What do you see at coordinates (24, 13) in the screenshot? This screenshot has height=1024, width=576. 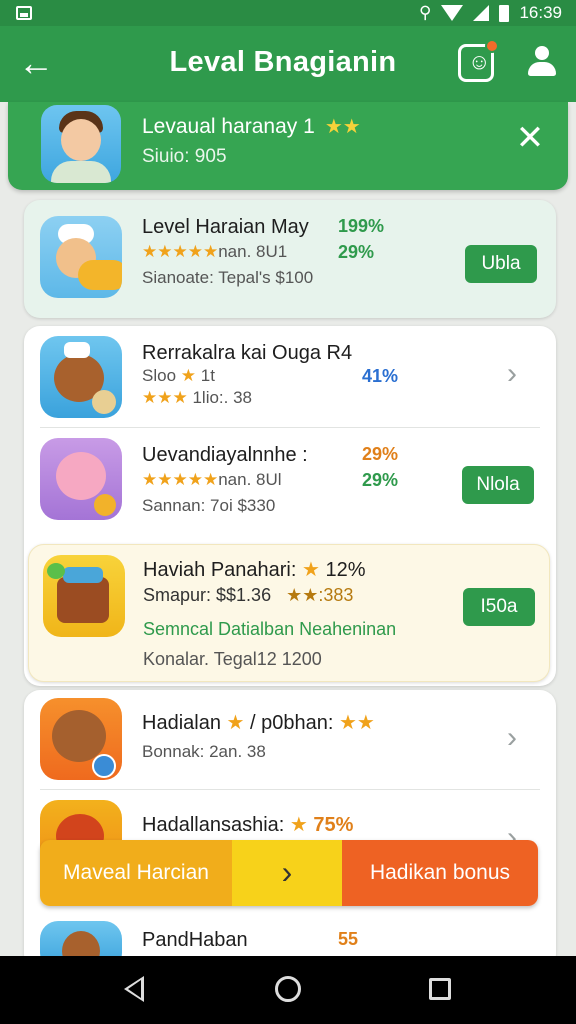 I see `image-notification-icon` at bounding box center [24, 13].